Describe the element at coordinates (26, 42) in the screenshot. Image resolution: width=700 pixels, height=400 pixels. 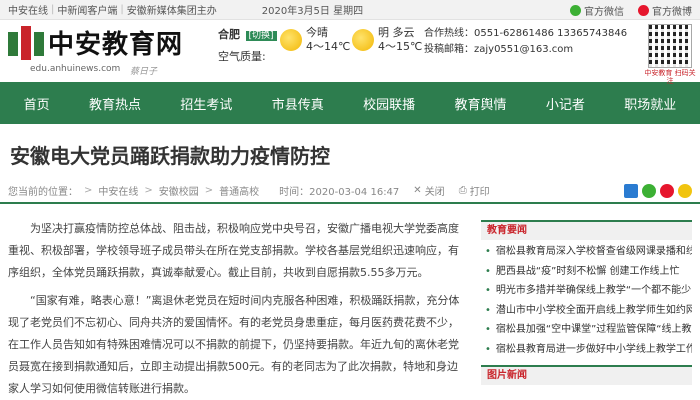
I see `logo-mark-icon` at that location.